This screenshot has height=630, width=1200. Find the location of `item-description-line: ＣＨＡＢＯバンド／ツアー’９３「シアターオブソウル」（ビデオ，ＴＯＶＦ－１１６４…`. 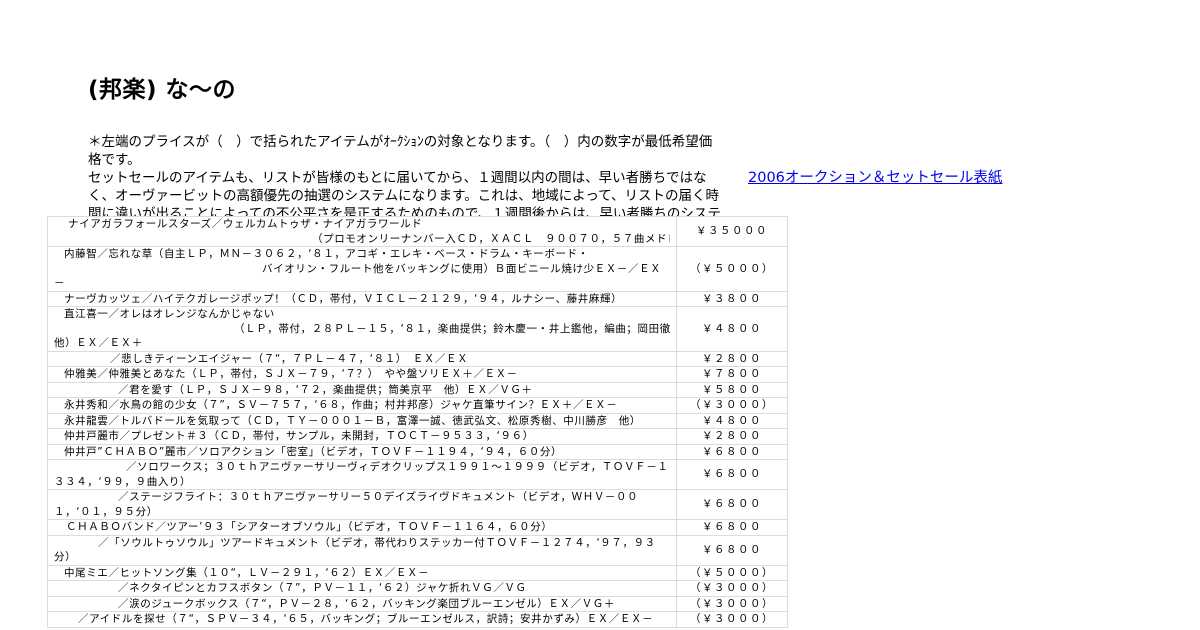

item-description-line: ＣＨＡＢＯバンド／ツアー’９３「シアターオブソウル」（ビデオ，ＴＯＶＦ－１１６４… is located at coordinates (309, 527).